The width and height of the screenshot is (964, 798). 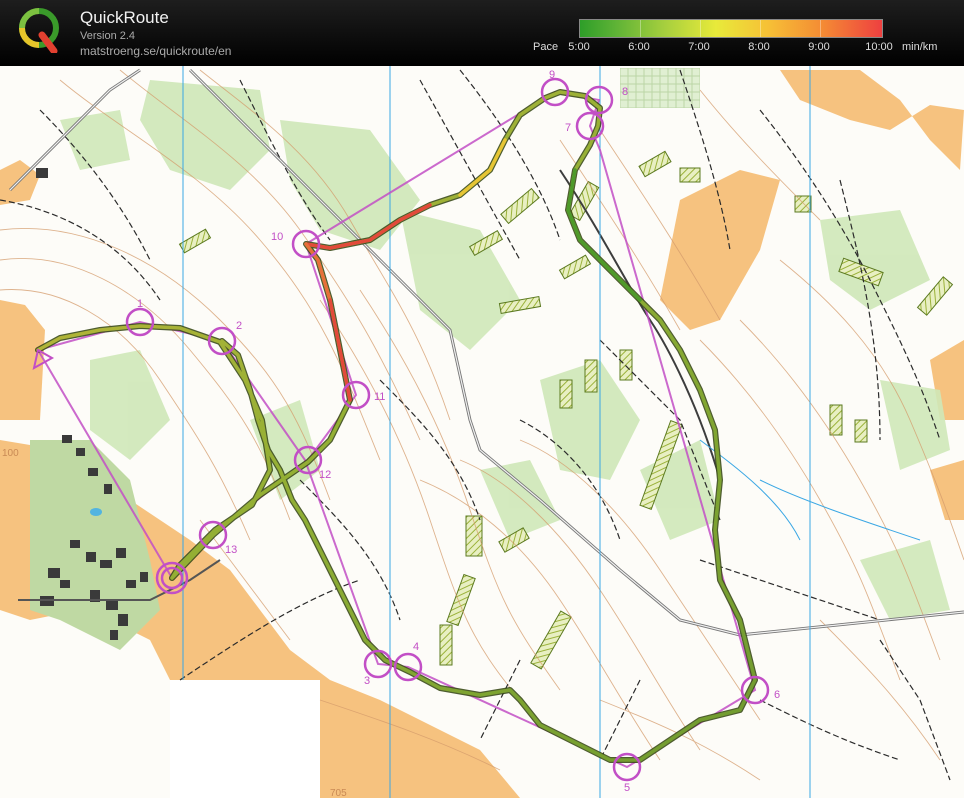 I want to click on marsh-area, so click(x=660, y=88).